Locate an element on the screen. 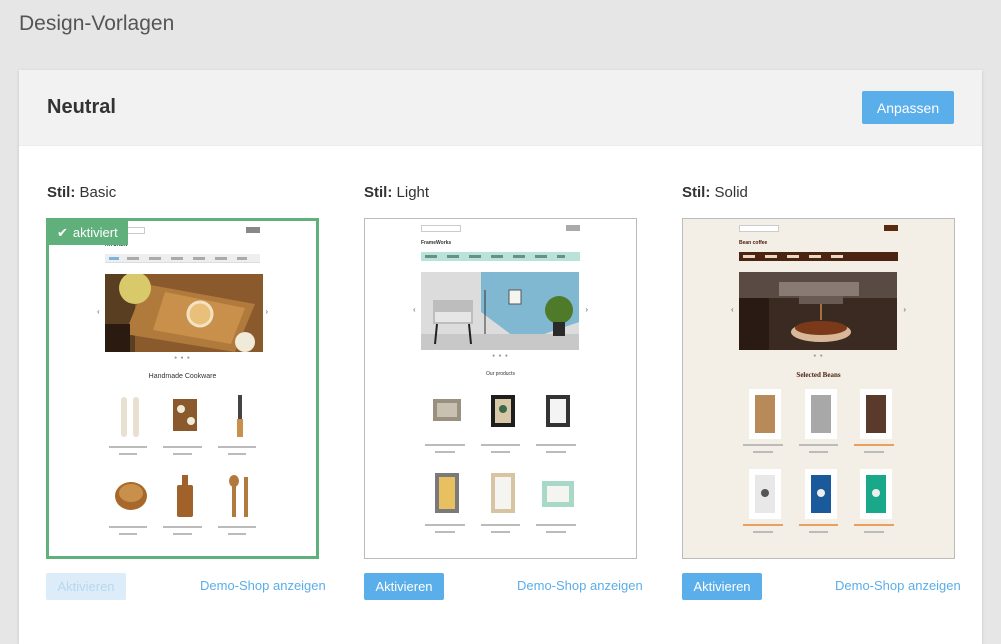  customize-button: Anpassen is located at coordinates (908, 107).